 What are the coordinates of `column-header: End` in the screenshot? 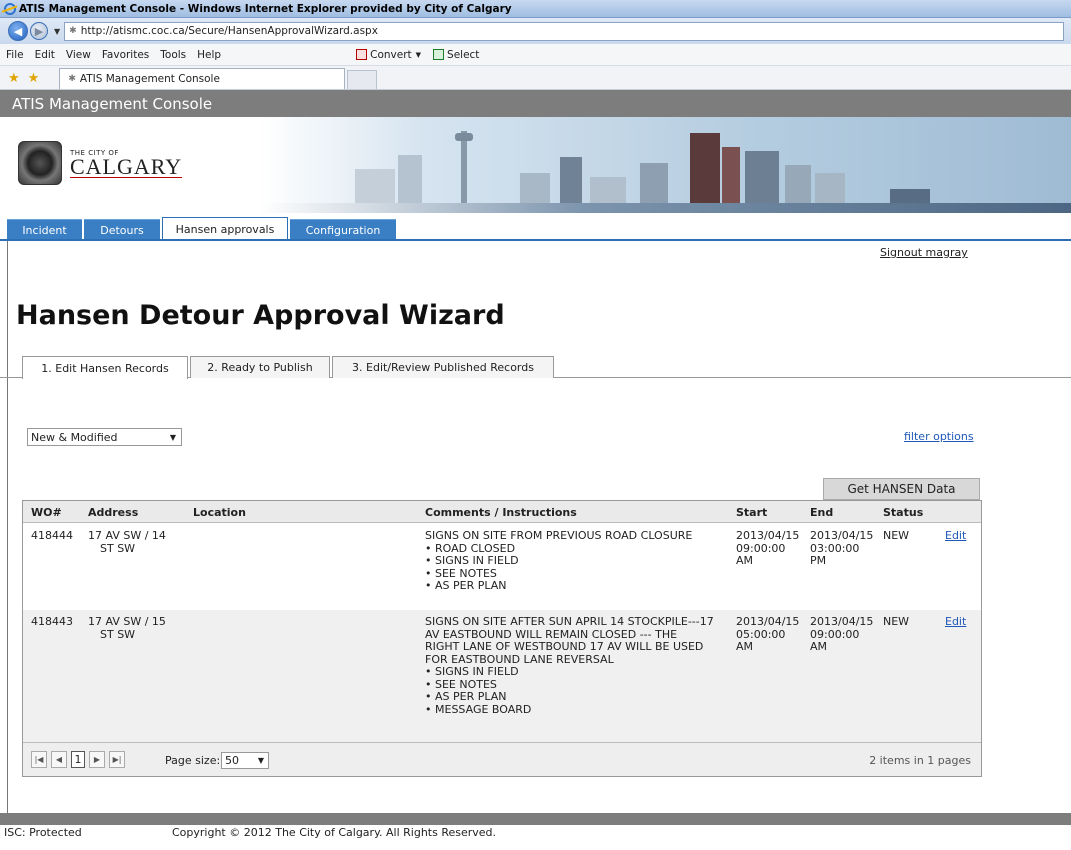 It's located at (821, 512).